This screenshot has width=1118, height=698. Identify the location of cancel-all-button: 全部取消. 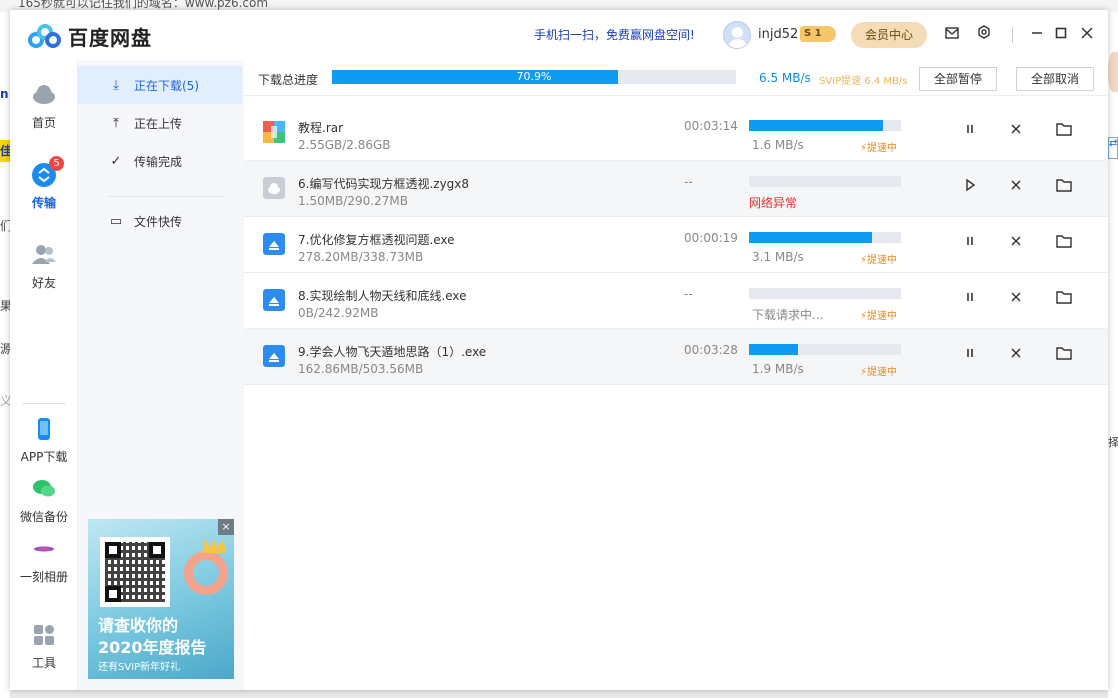
(1055, 79).